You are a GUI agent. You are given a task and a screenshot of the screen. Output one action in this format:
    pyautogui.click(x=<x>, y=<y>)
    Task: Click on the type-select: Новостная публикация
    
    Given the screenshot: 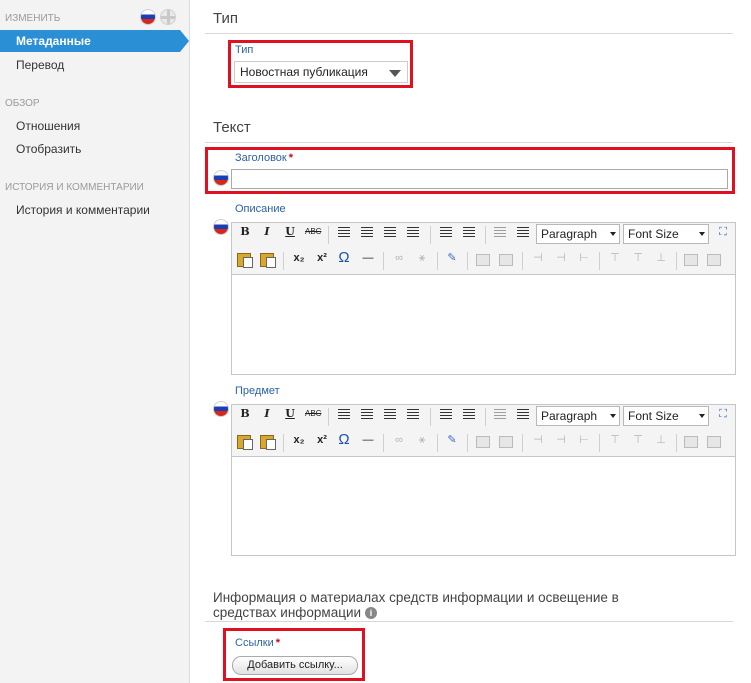 What is the action you would take?
    pyautogui.click(x=321, y=72)
    